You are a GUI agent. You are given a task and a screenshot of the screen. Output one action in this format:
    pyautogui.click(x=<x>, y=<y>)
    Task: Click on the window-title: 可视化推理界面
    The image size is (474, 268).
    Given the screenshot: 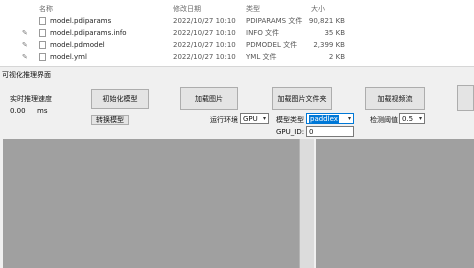 What is the action you would take?
    pyautogui.click(x=26, y=75)
    